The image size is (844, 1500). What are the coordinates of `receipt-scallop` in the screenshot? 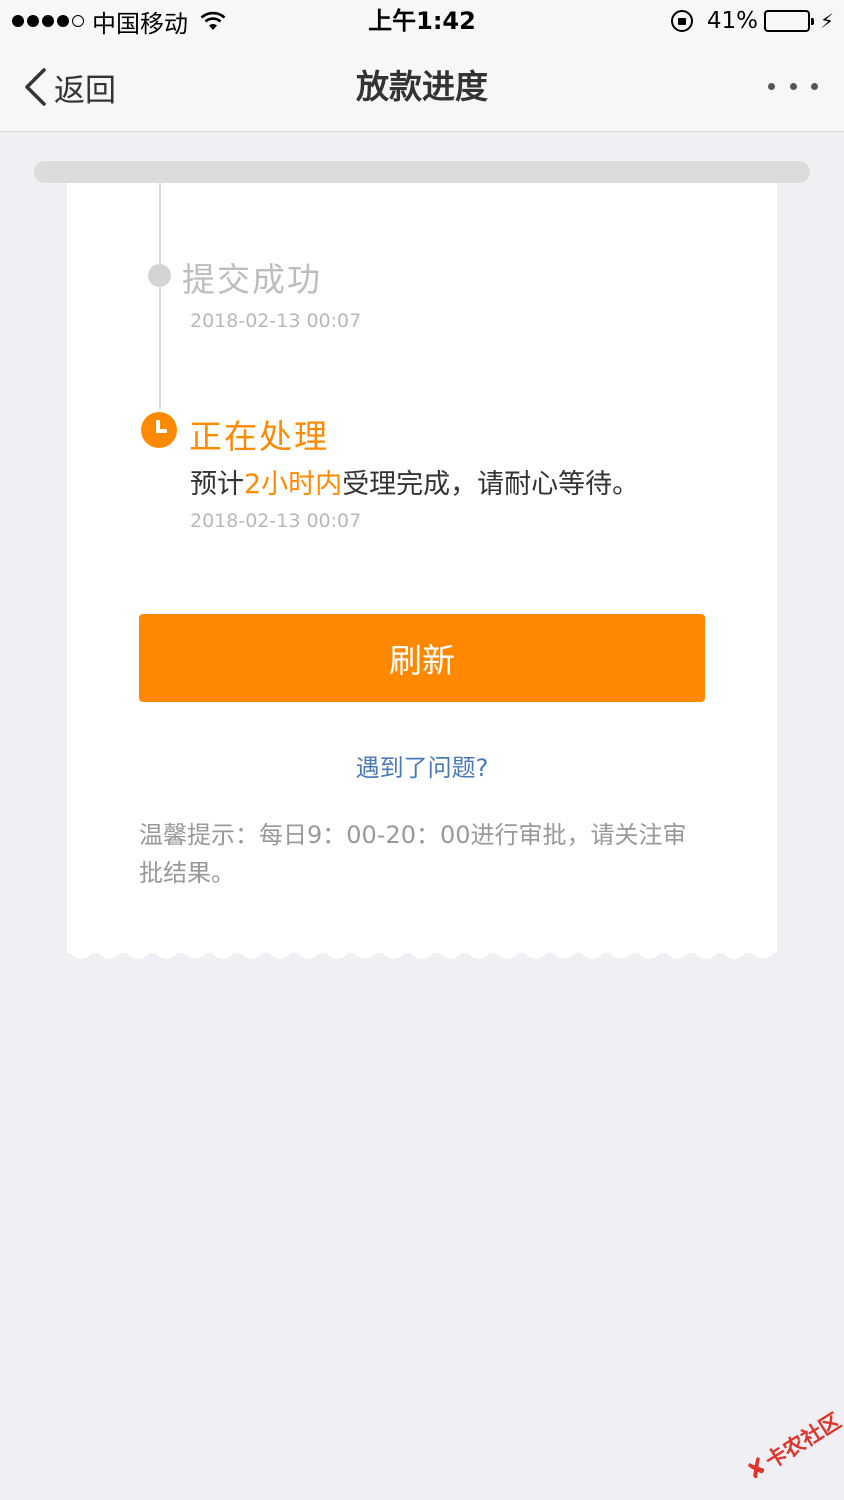 It's located at (422, 956).